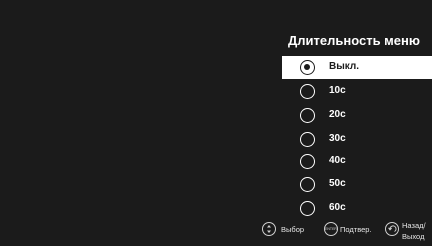 The height and width of the screenshot is (246, 432). What do you see at coordinates (337, 114) in the screenshot?
I see `option-label: 20с` at bounding box center [337, 114].